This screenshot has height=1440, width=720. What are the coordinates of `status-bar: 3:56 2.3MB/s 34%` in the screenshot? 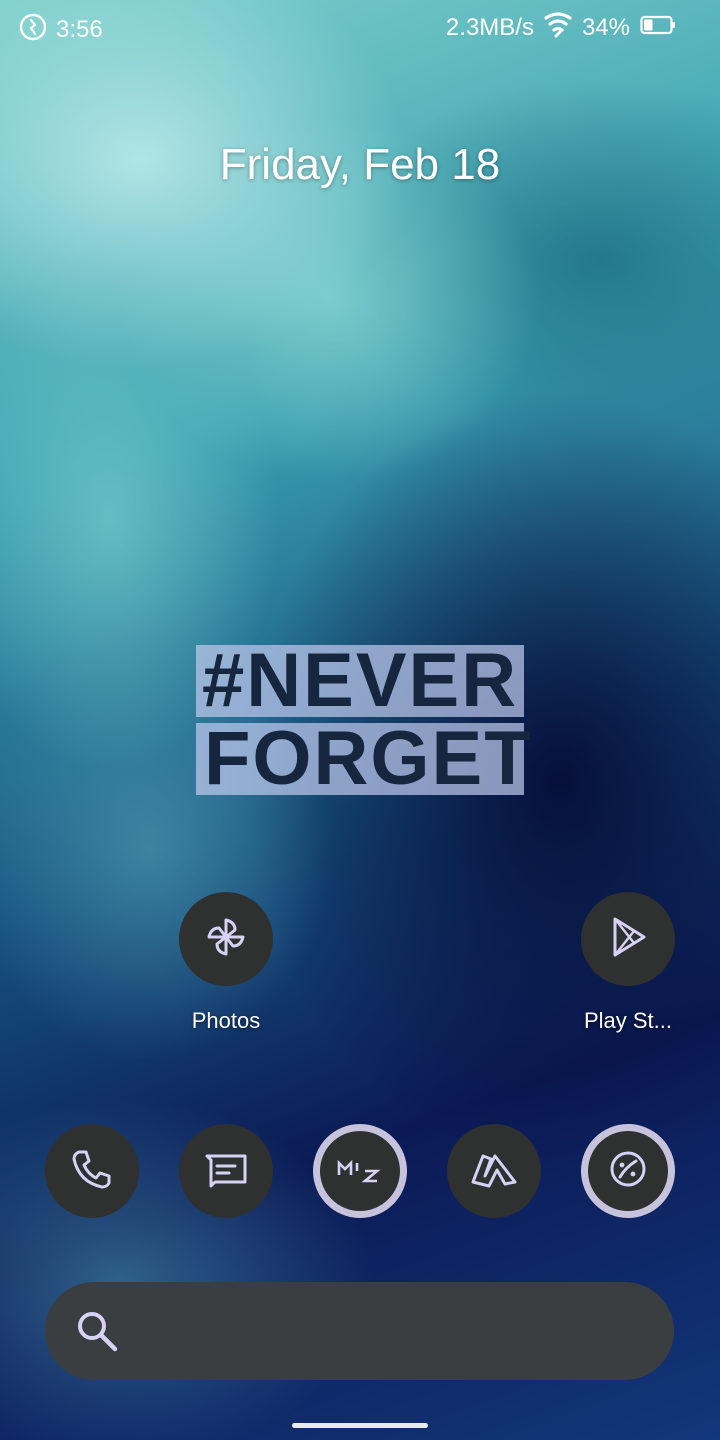 It's located at (360, 28).